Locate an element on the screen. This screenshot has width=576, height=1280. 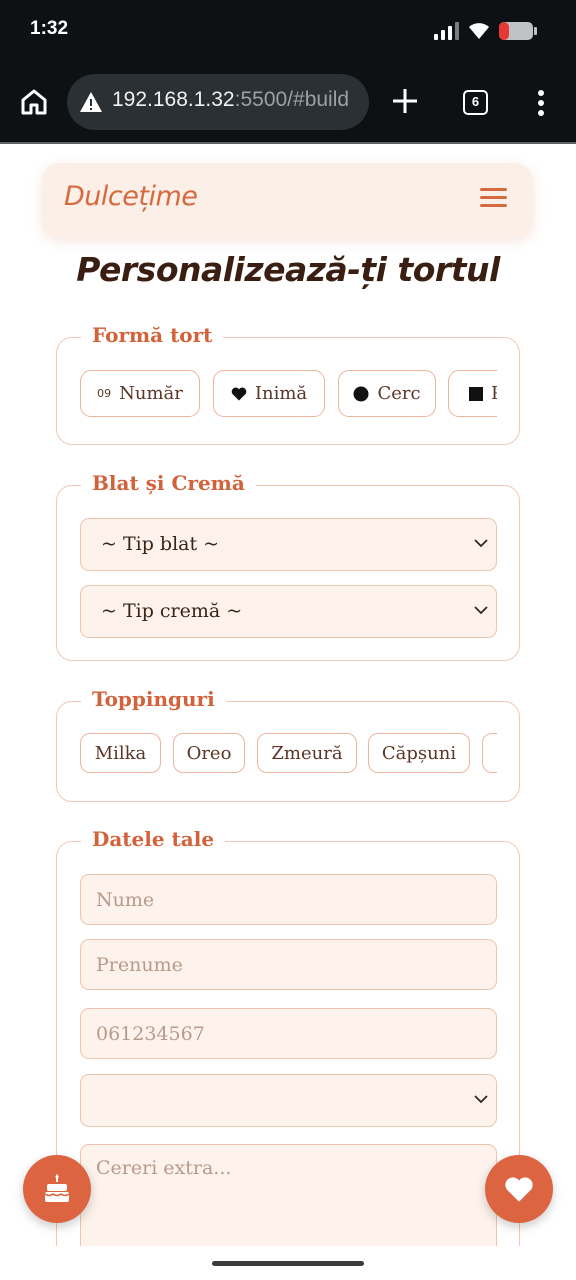
topping-option: Zmeură is located at coordinates (307, 753).